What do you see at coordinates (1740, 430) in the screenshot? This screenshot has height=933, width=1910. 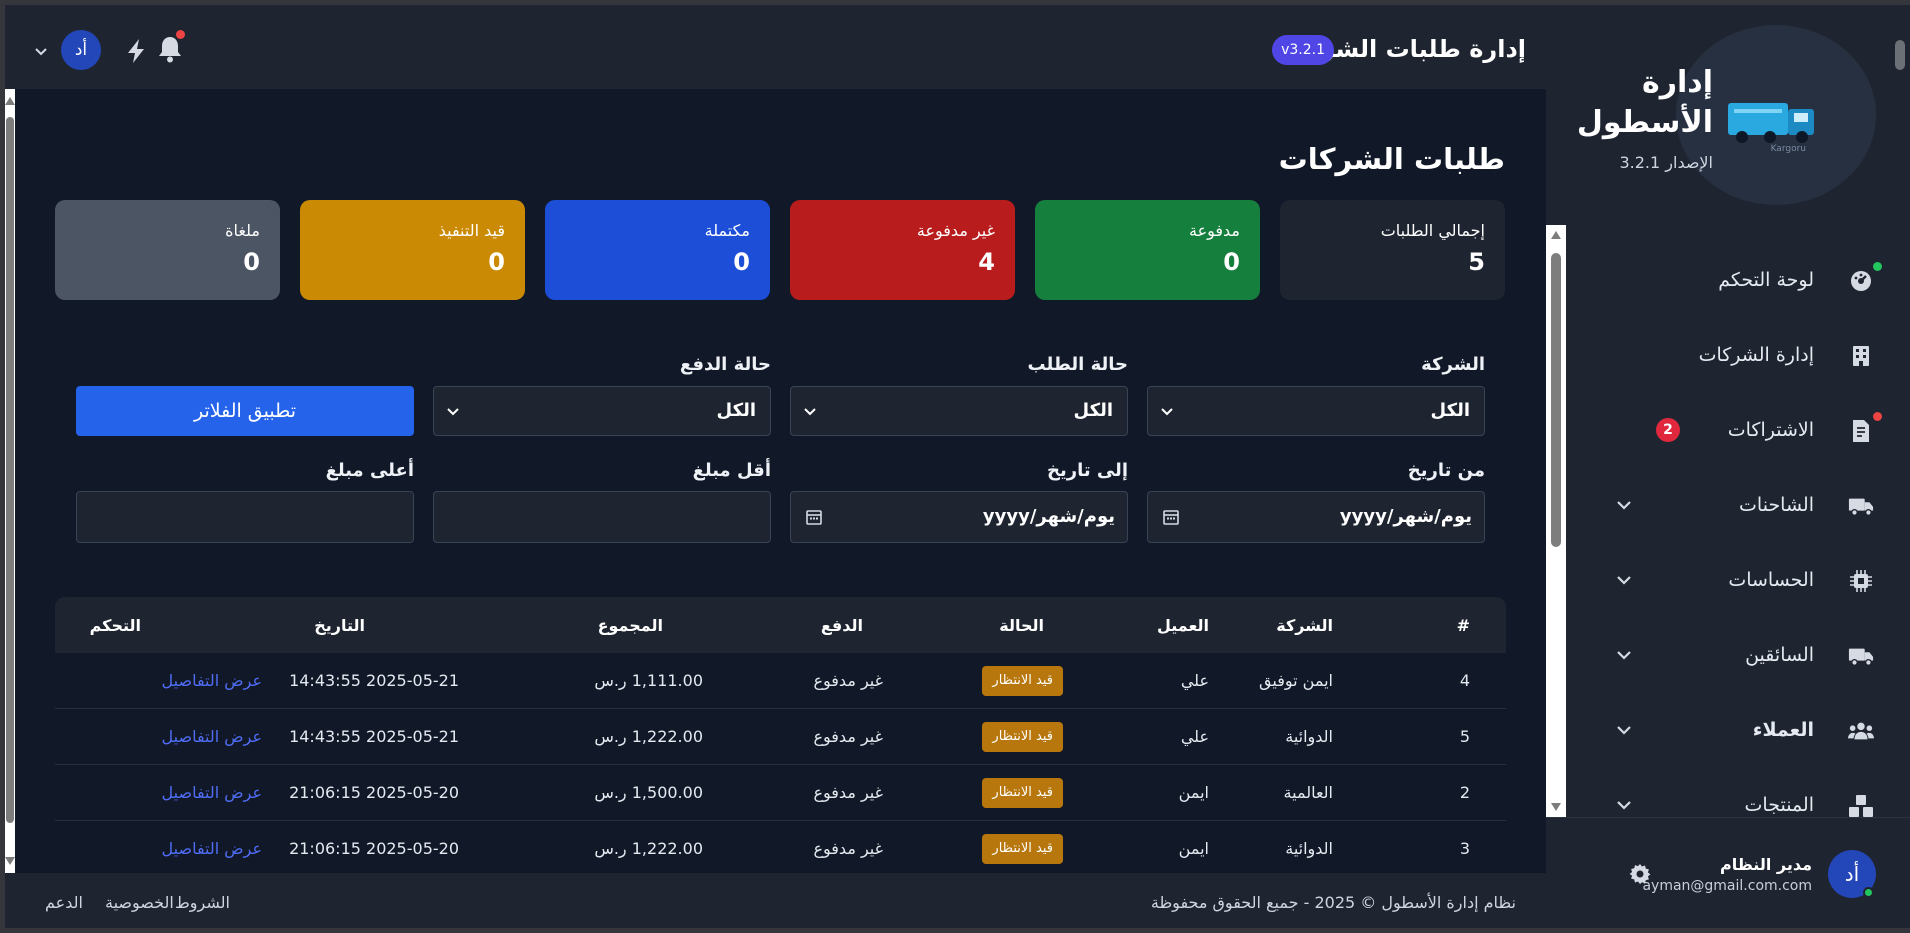 I see `sidebar-item-subscriptions: الاشتراكات 2` at bounding box center [1740, 430].